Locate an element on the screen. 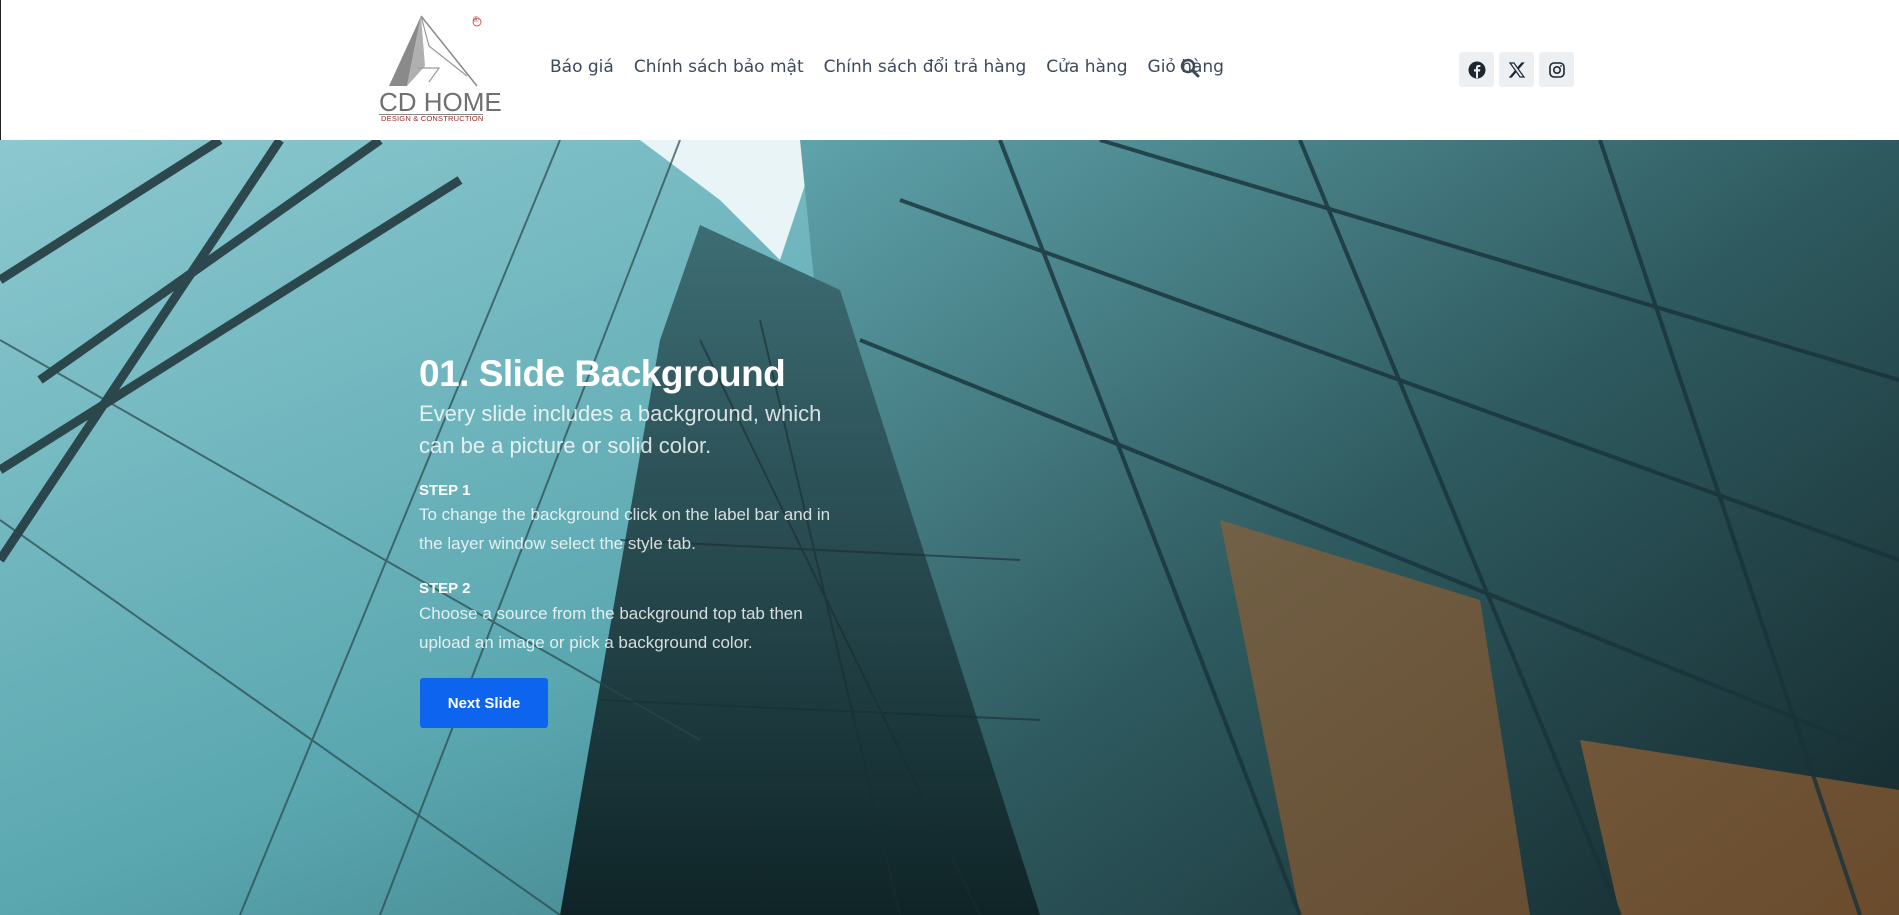 This screenshot has height=915, width=1899. x-twitter-icon is located at coordinates (1516, 69).